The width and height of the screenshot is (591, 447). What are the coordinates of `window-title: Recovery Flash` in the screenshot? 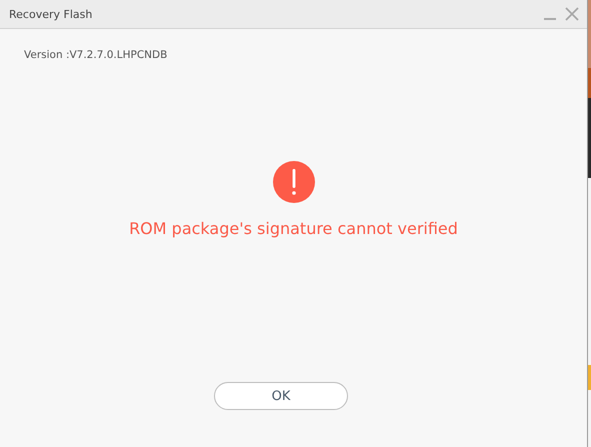 It's located at (51, 14).